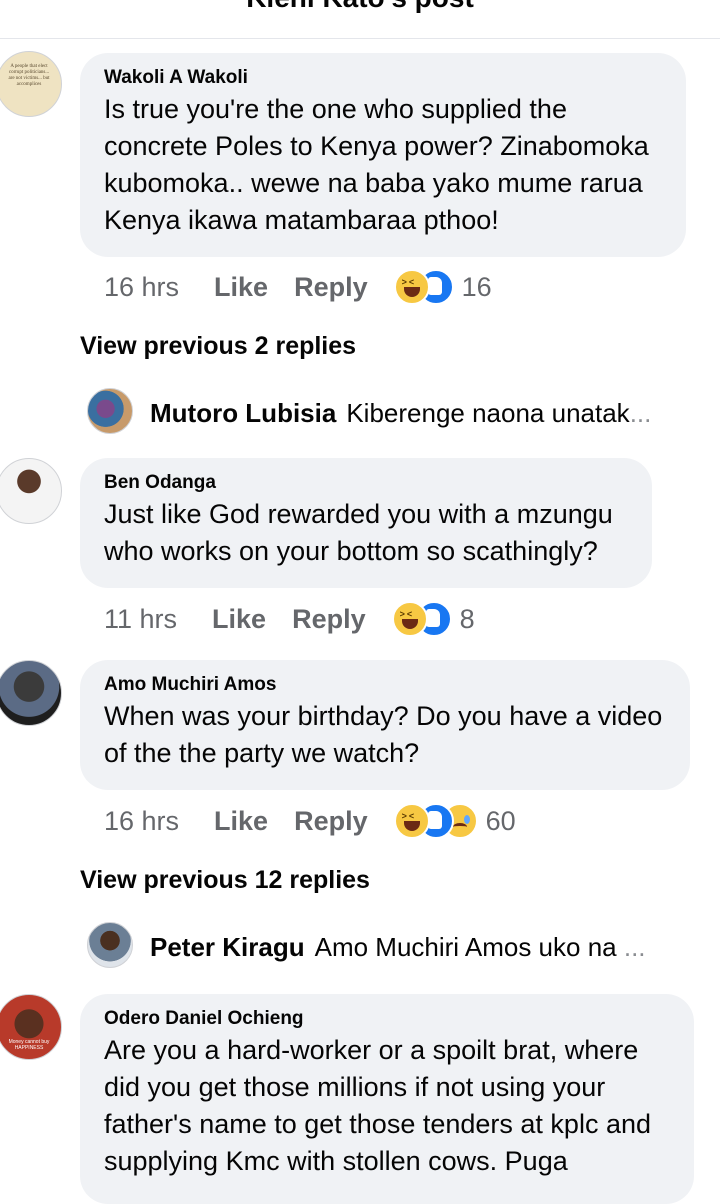  What do you see at coordinates (488, 413) in the screenshot?
I see `reply-text: Kiberenge naona unatak` at bounding box center [488, 413].